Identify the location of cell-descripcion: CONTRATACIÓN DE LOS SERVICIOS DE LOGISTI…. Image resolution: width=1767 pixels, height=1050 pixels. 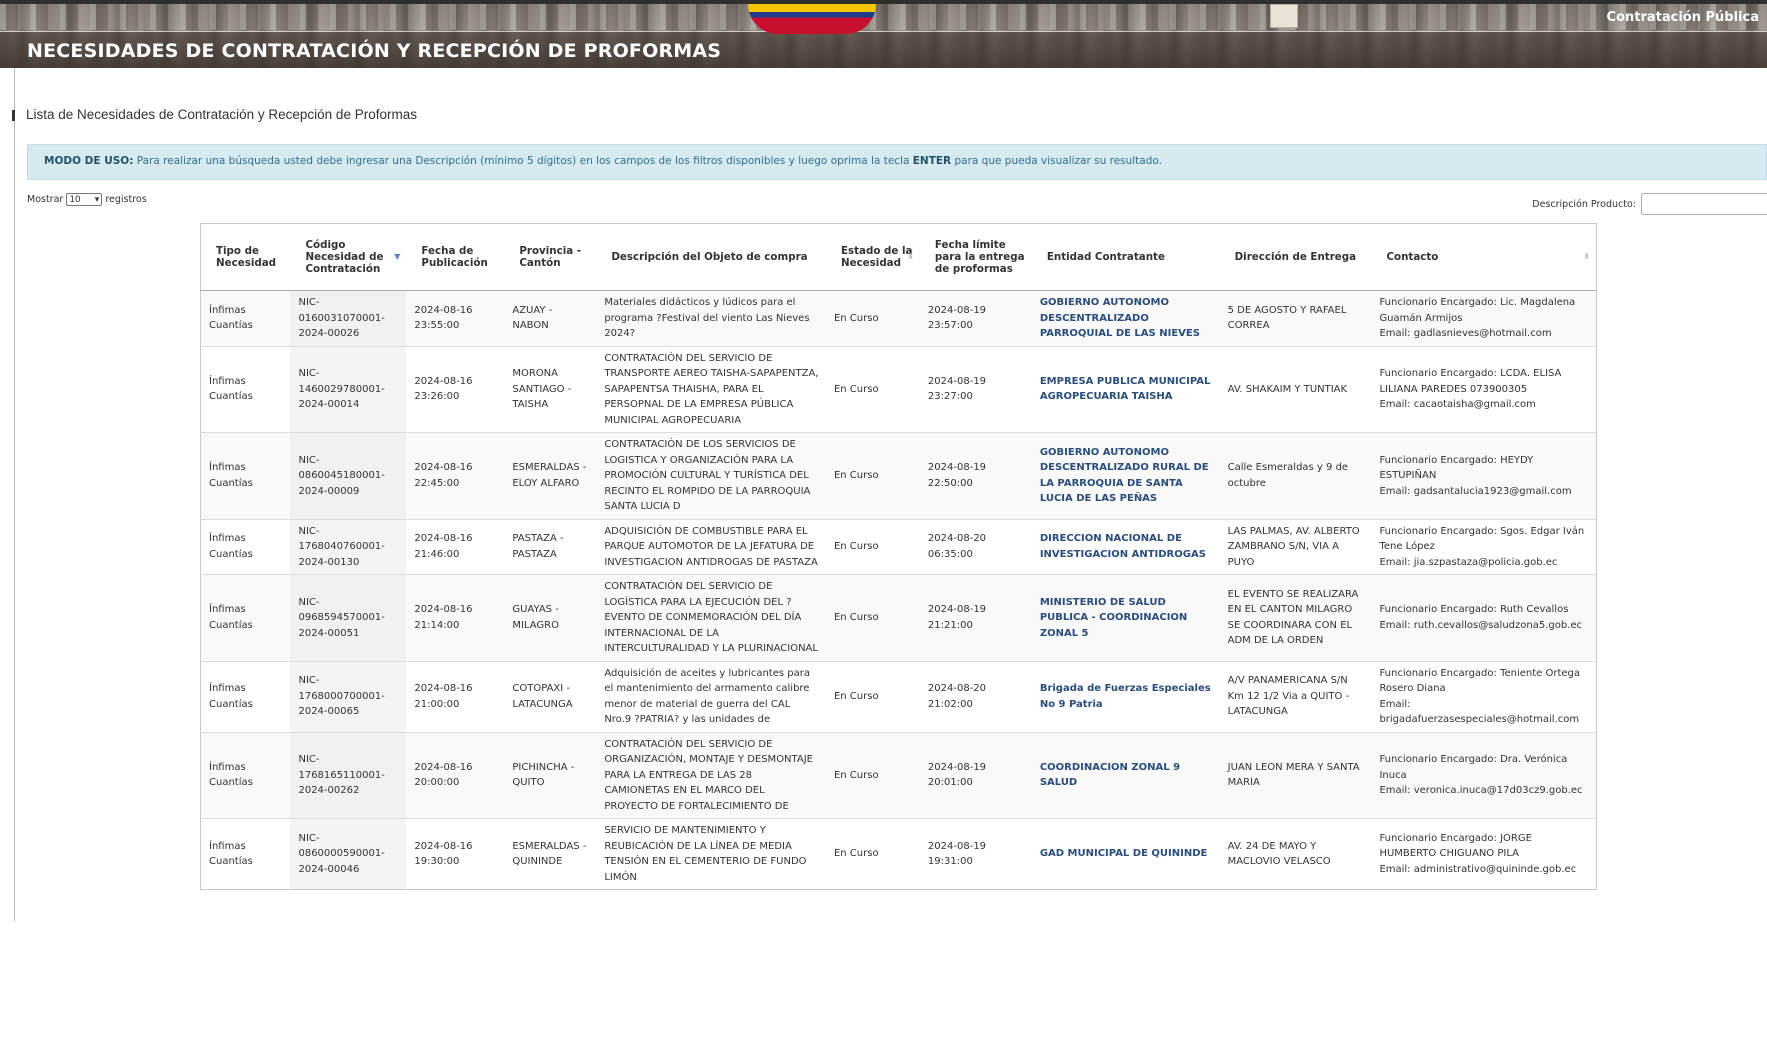
(711, 475).